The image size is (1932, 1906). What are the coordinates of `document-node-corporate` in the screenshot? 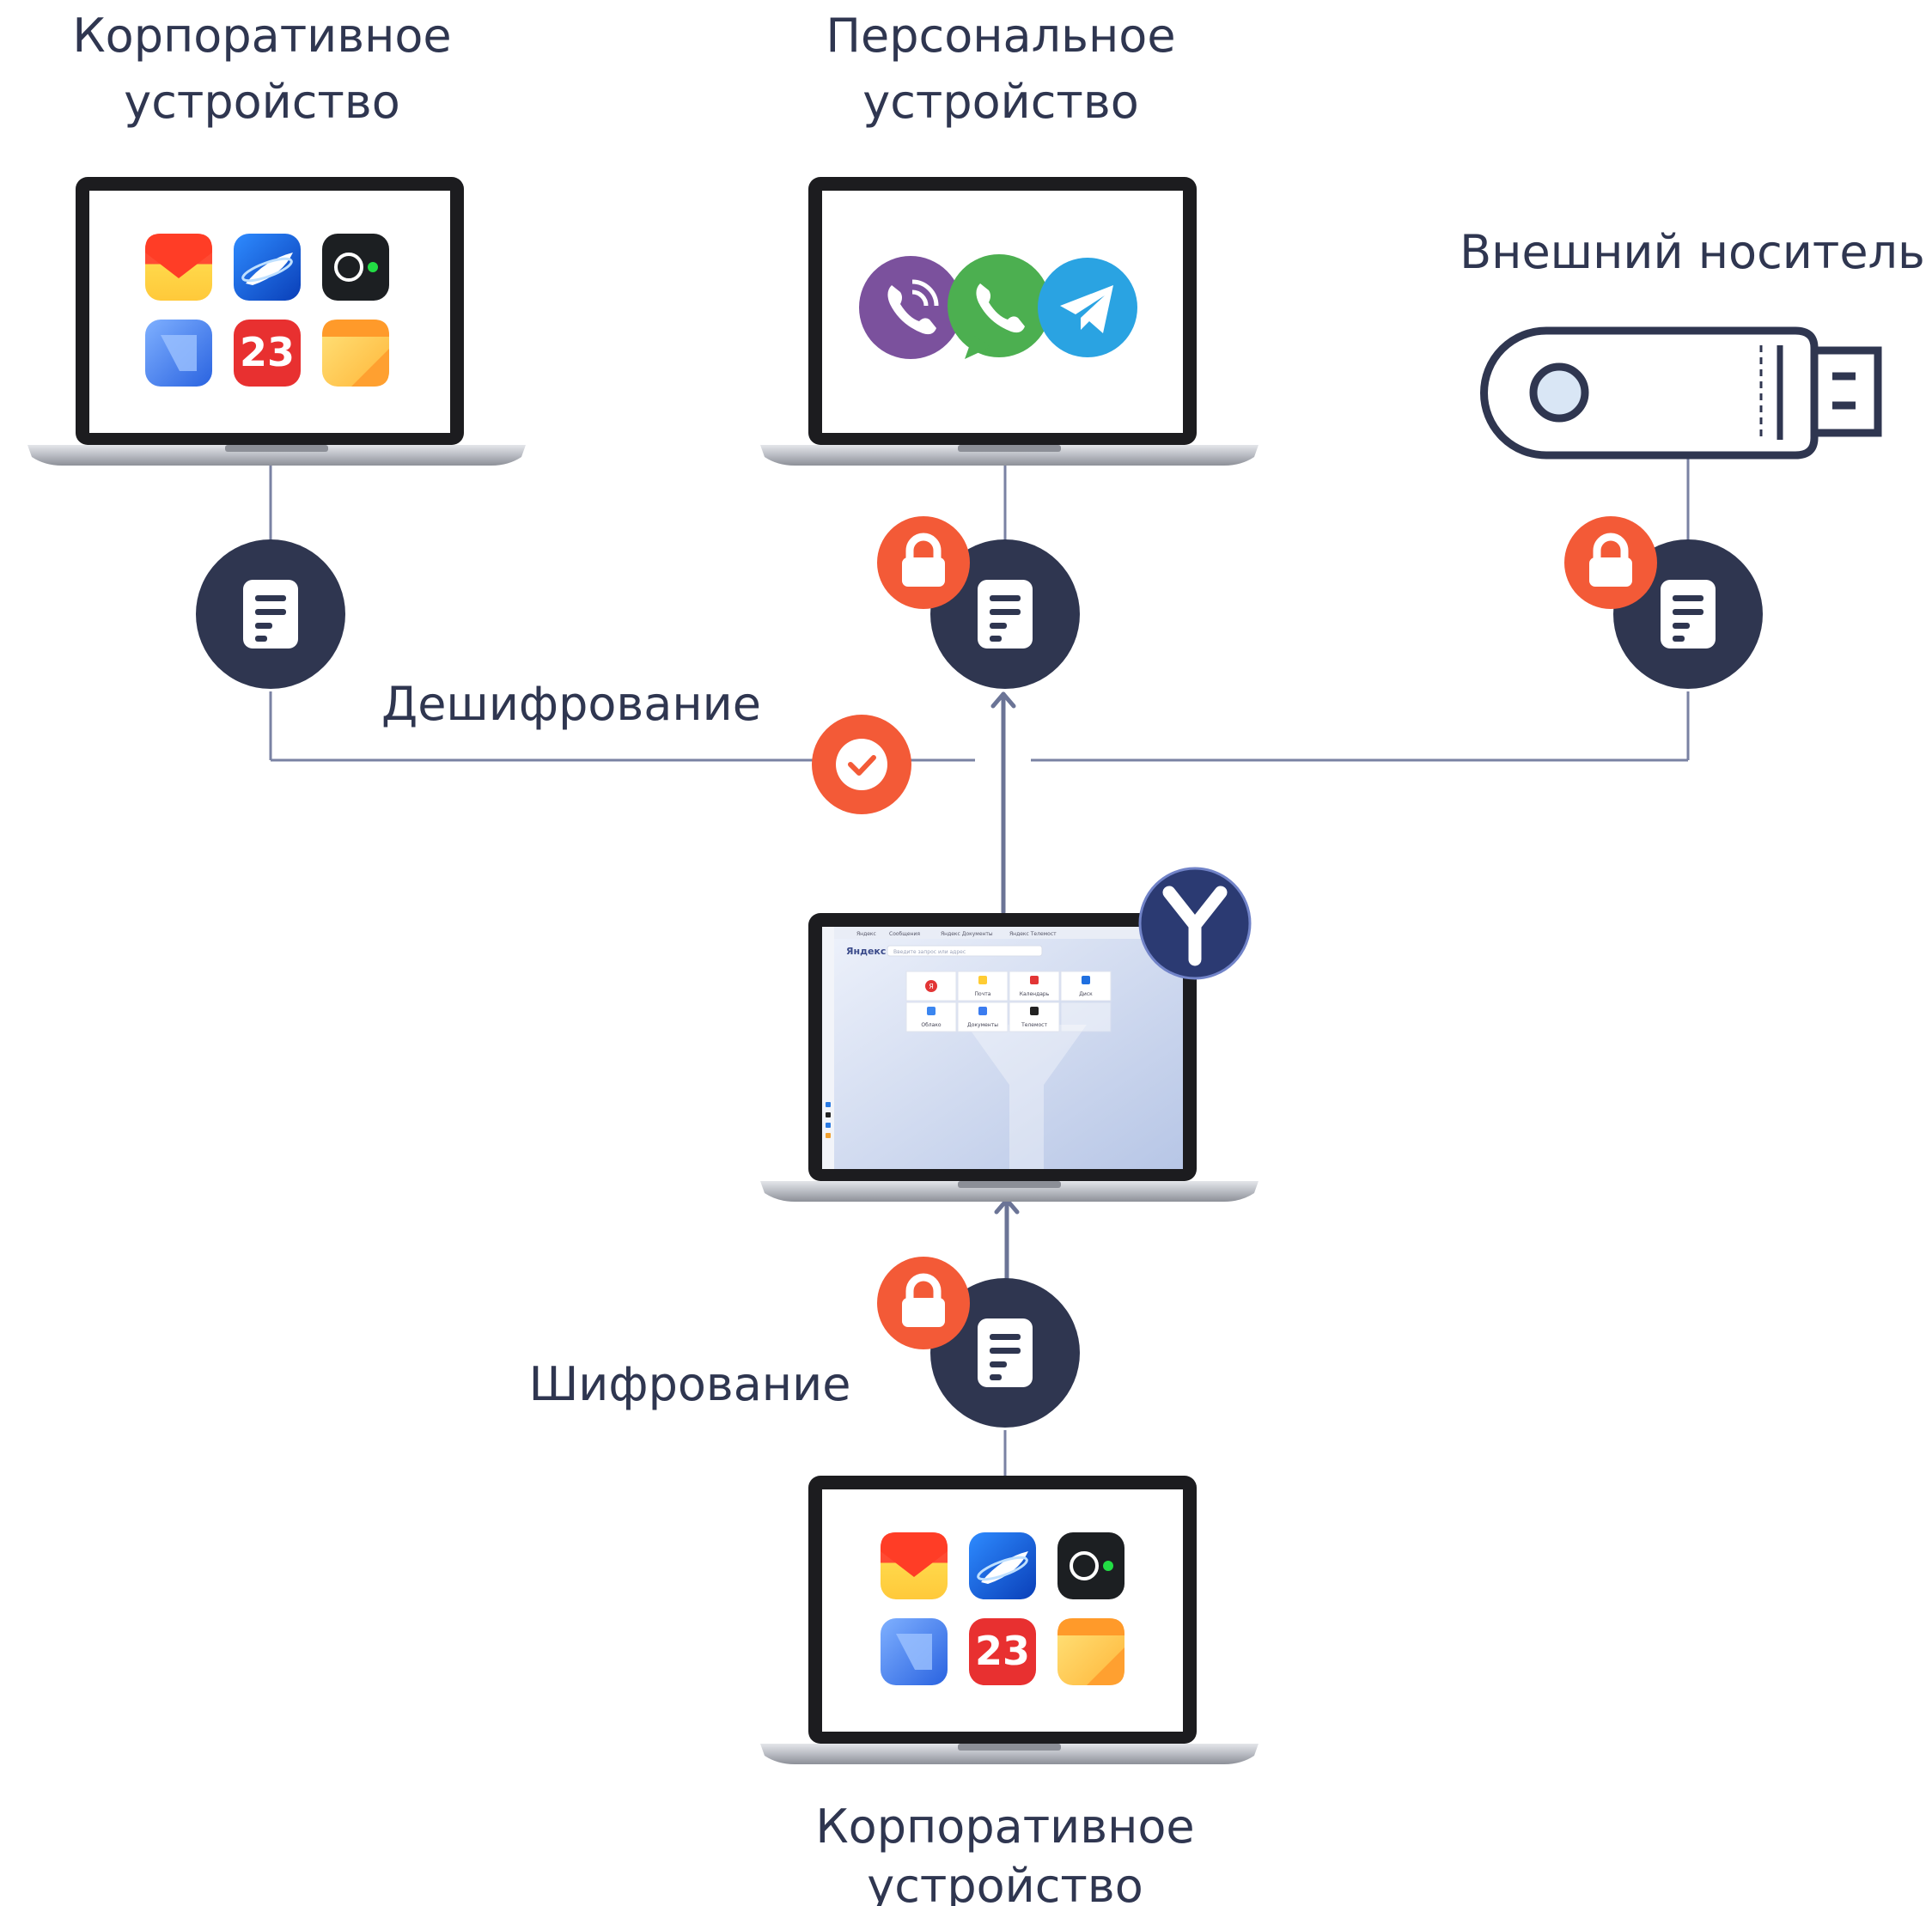 It's located at (270, 614).